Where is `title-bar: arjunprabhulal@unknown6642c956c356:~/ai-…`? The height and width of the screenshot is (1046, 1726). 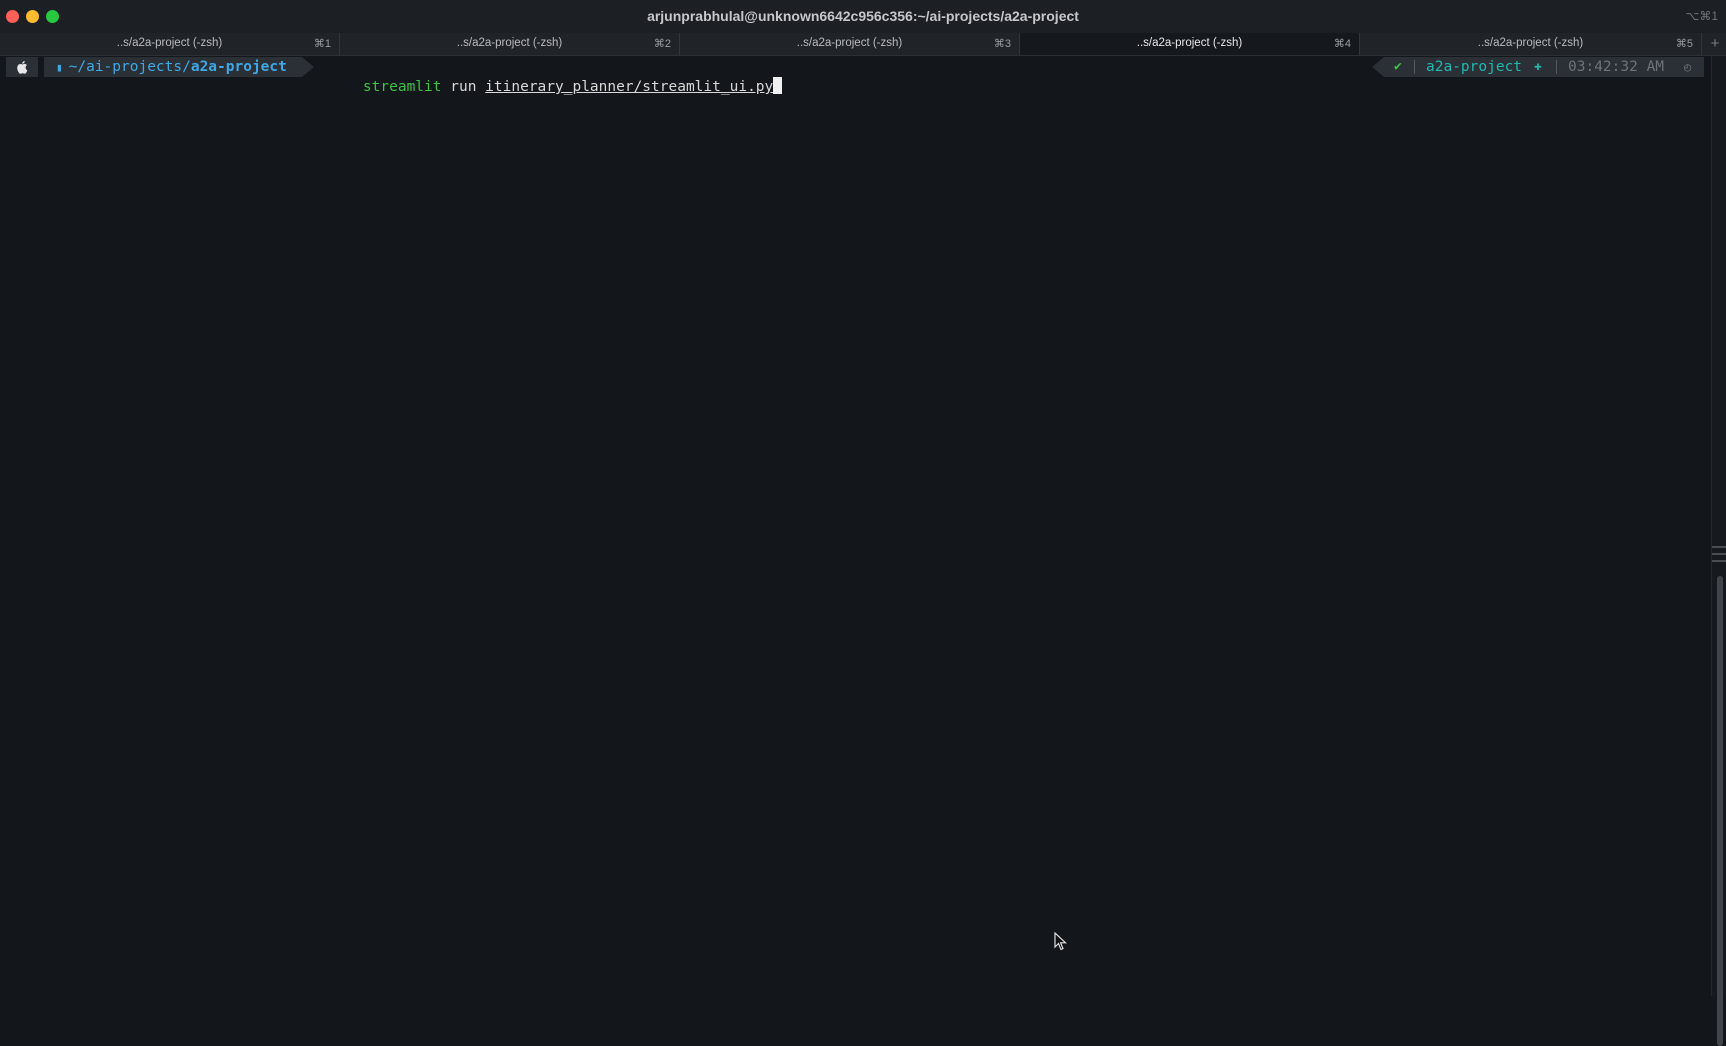
title-bar: arjunprabhulal@unknown6642c956c356:~/ai-… is located at coordinates (863, 17).